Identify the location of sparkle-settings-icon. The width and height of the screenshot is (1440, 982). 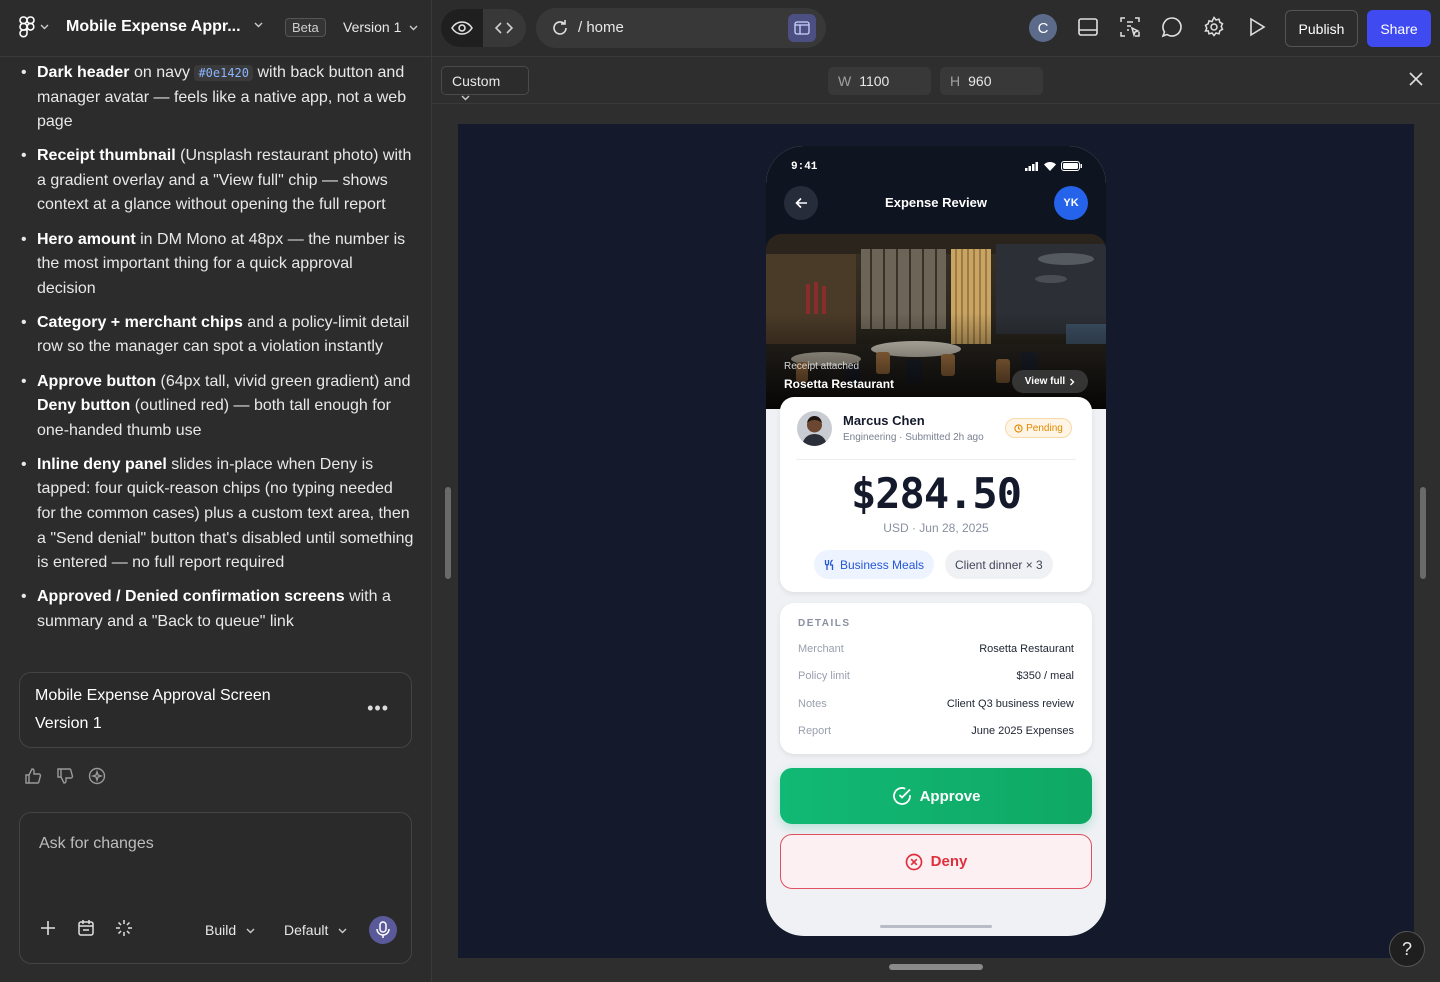
(97, 776).